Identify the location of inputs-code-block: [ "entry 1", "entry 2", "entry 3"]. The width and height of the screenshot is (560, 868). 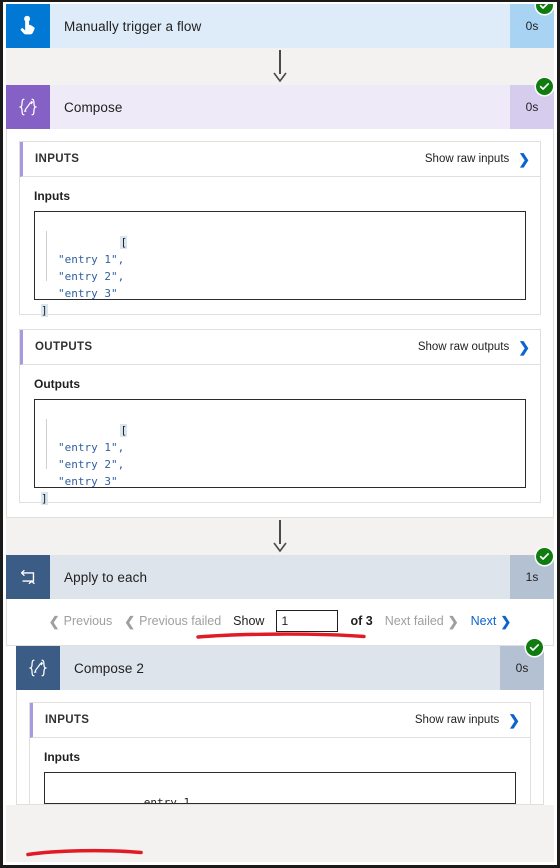
(280, 264).